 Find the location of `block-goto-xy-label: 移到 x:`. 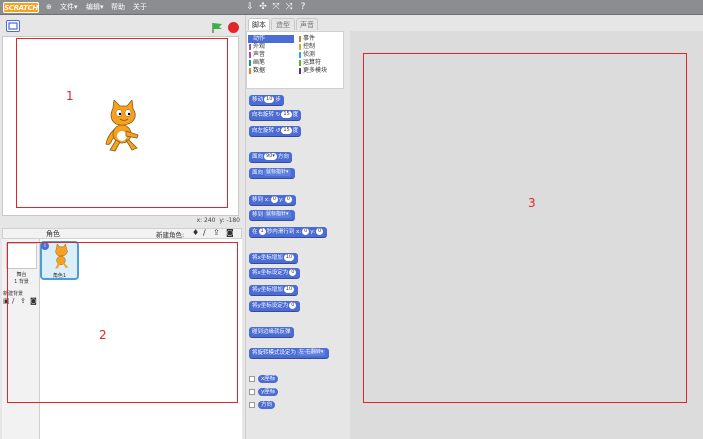

block-goto-xy-label: 移到 x: is located at coordinates (261, 200).